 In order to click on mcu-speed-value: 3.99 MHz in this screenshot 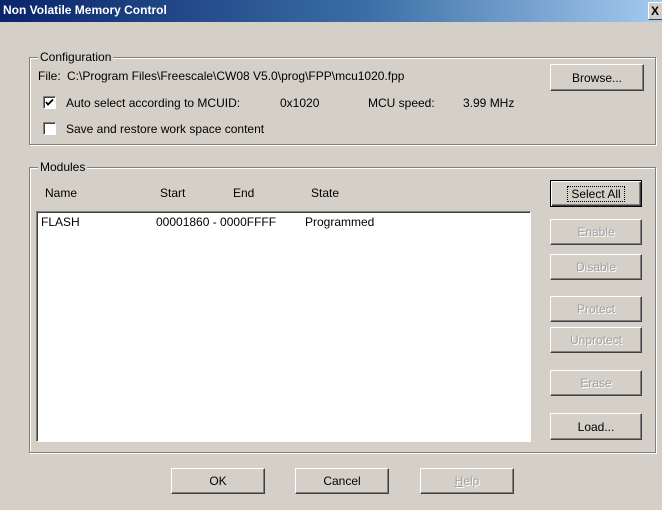, I will do `click(489, 103)`.